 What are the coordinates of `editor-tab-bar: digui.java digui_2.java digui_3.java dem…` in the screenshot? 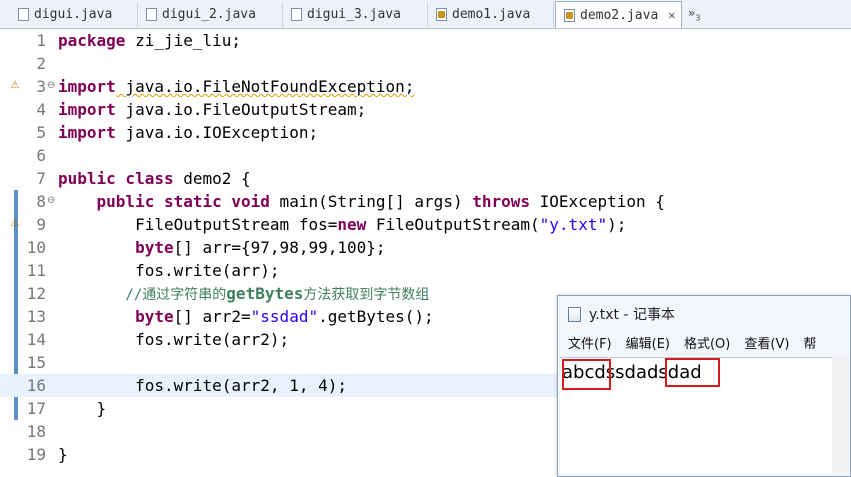 It's located at (425, 14).